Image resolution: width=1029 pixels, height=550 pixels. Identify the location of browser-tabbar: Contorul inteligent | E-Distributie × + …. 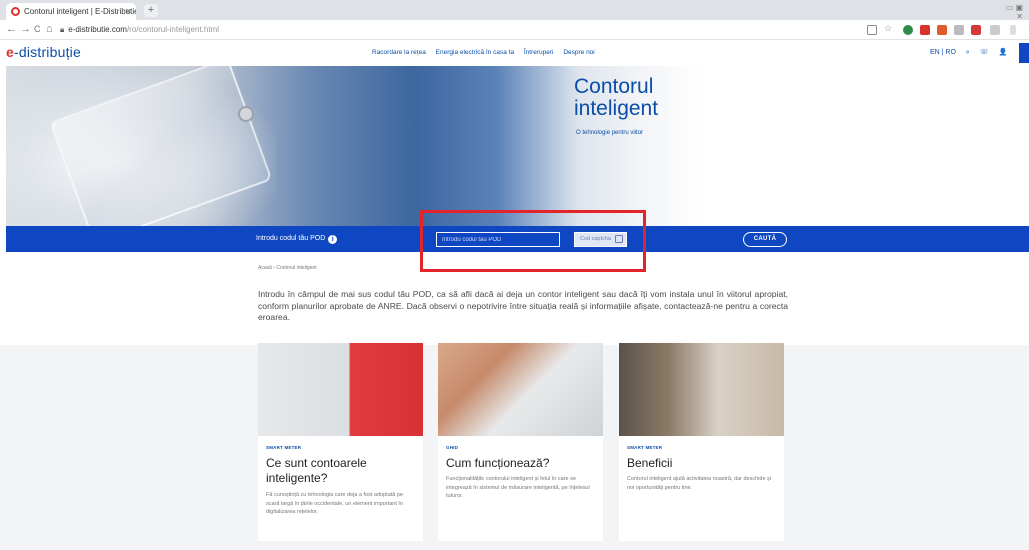
(514, 10).